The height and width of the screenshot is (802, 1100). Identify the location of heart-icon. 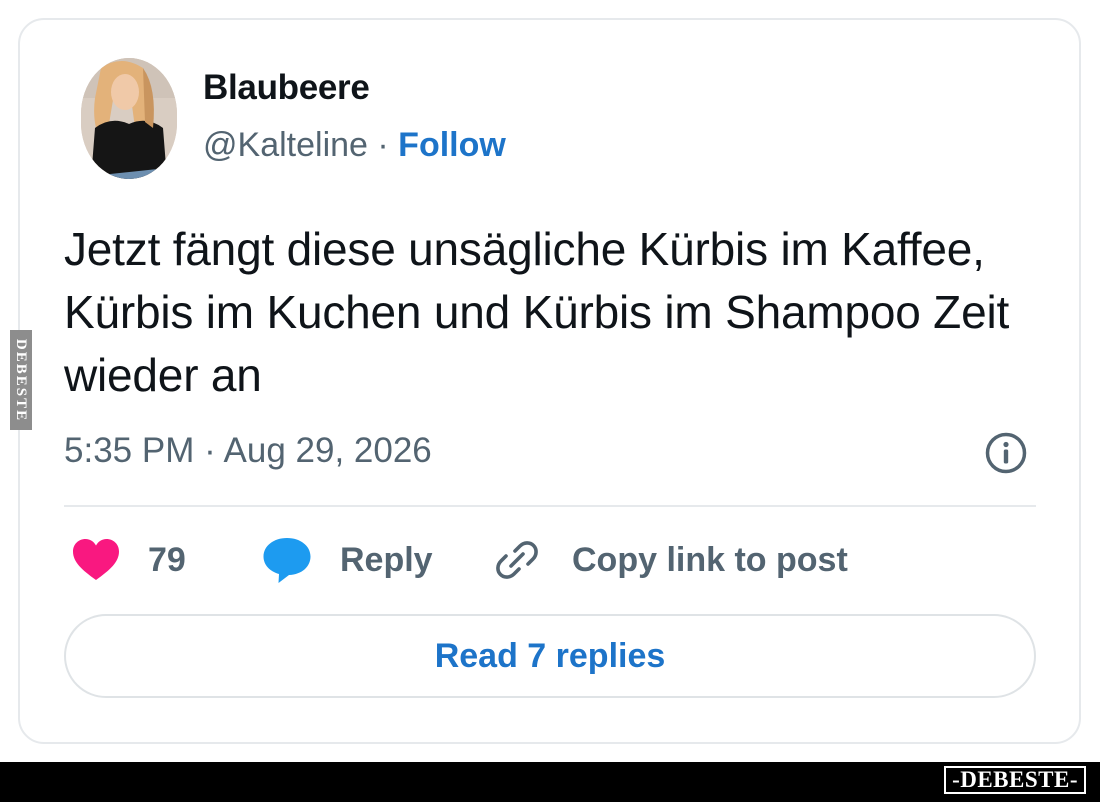
(96, 559).